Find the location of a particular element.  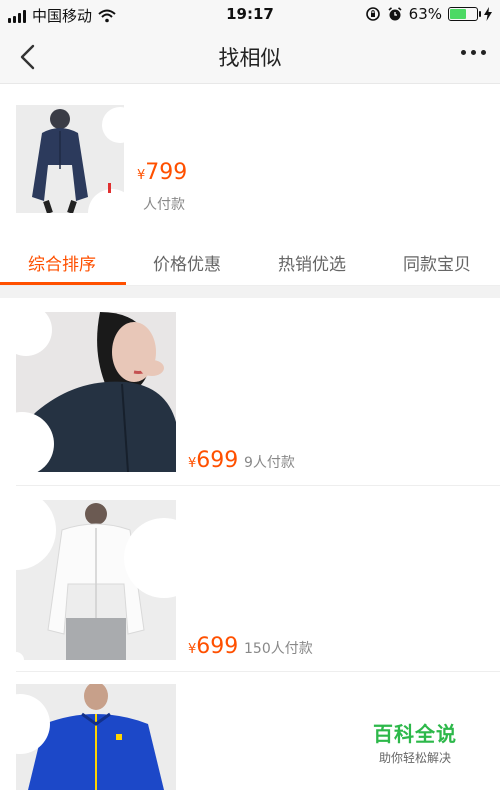

source-price: ¥799 is located at coordinates (162, 172).